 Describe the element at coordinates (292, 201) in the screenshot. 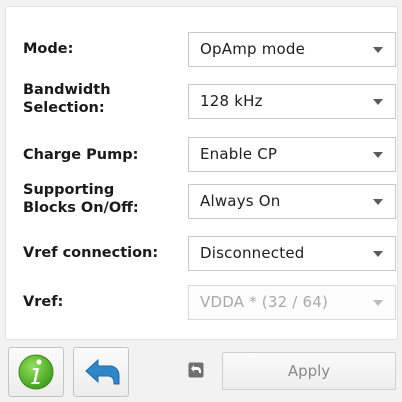

I see `supporting-blocks-select: Always On` at that location.